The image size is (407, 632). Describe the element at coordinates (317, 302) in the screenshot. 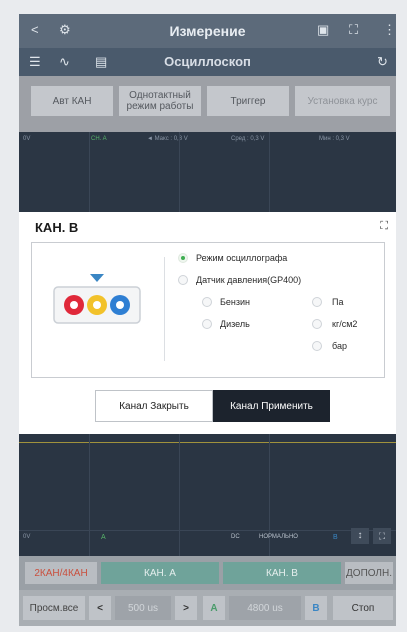

I see `pa-radio` at that location.